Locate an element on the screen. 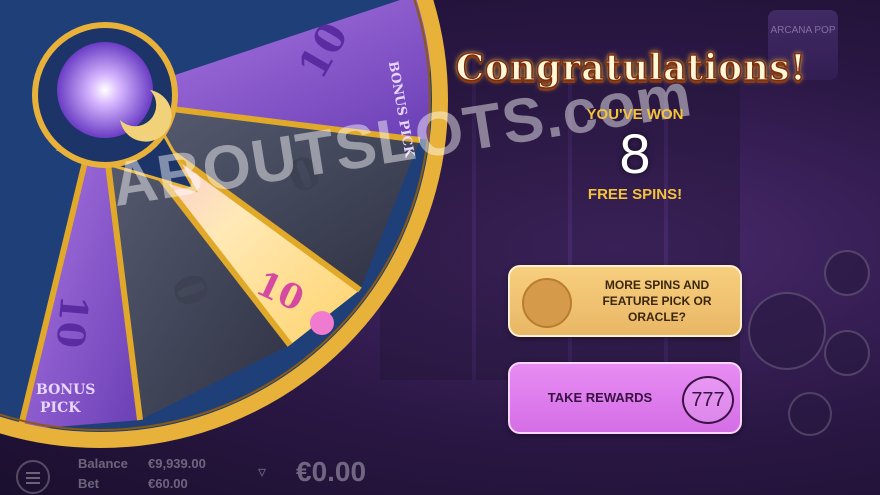 The image size is (880, 495). more-spins-button: MORE SPINS AND FEATURE PICK OR ORACLE? is located at coordinates (625, 301).